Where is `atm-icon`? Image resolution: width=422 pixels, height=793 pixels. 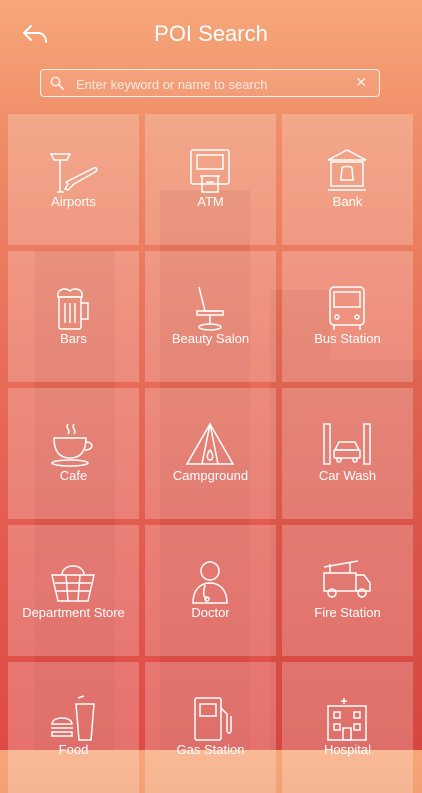
atm-icon is located at coordinates (210, 171).